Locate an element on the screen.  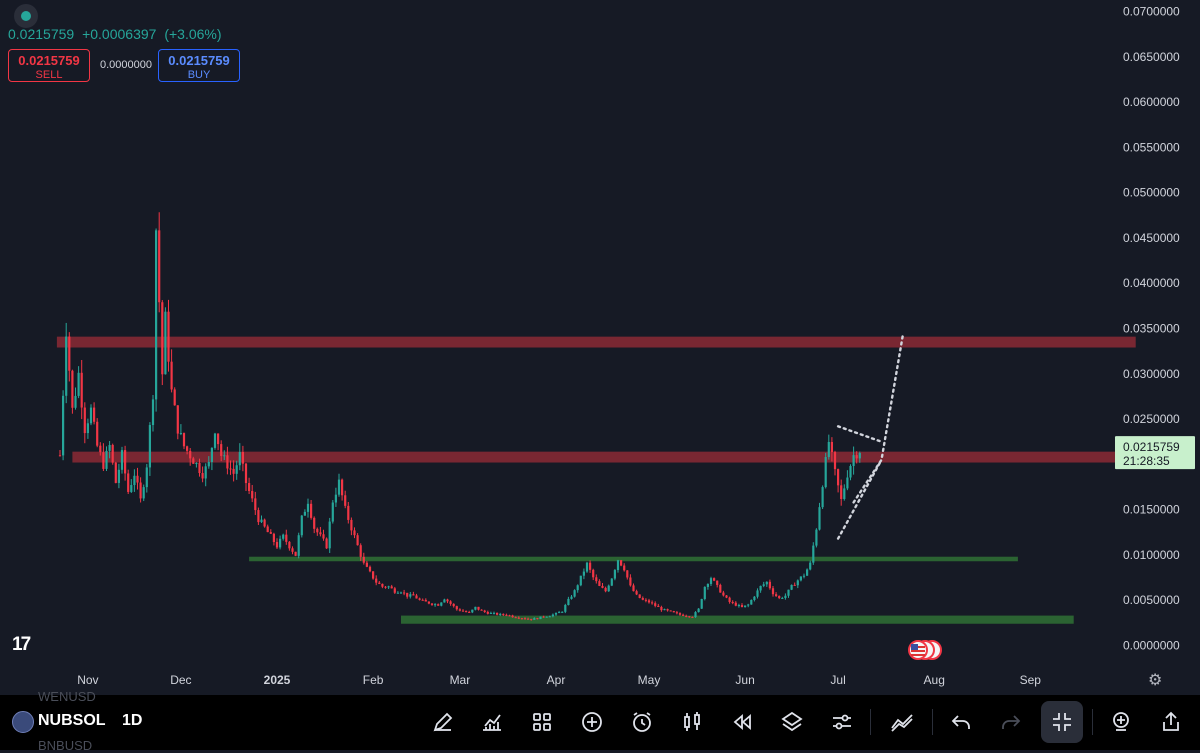
chart-settings-icon: ⚙ is located at coordinates (1155, 680).